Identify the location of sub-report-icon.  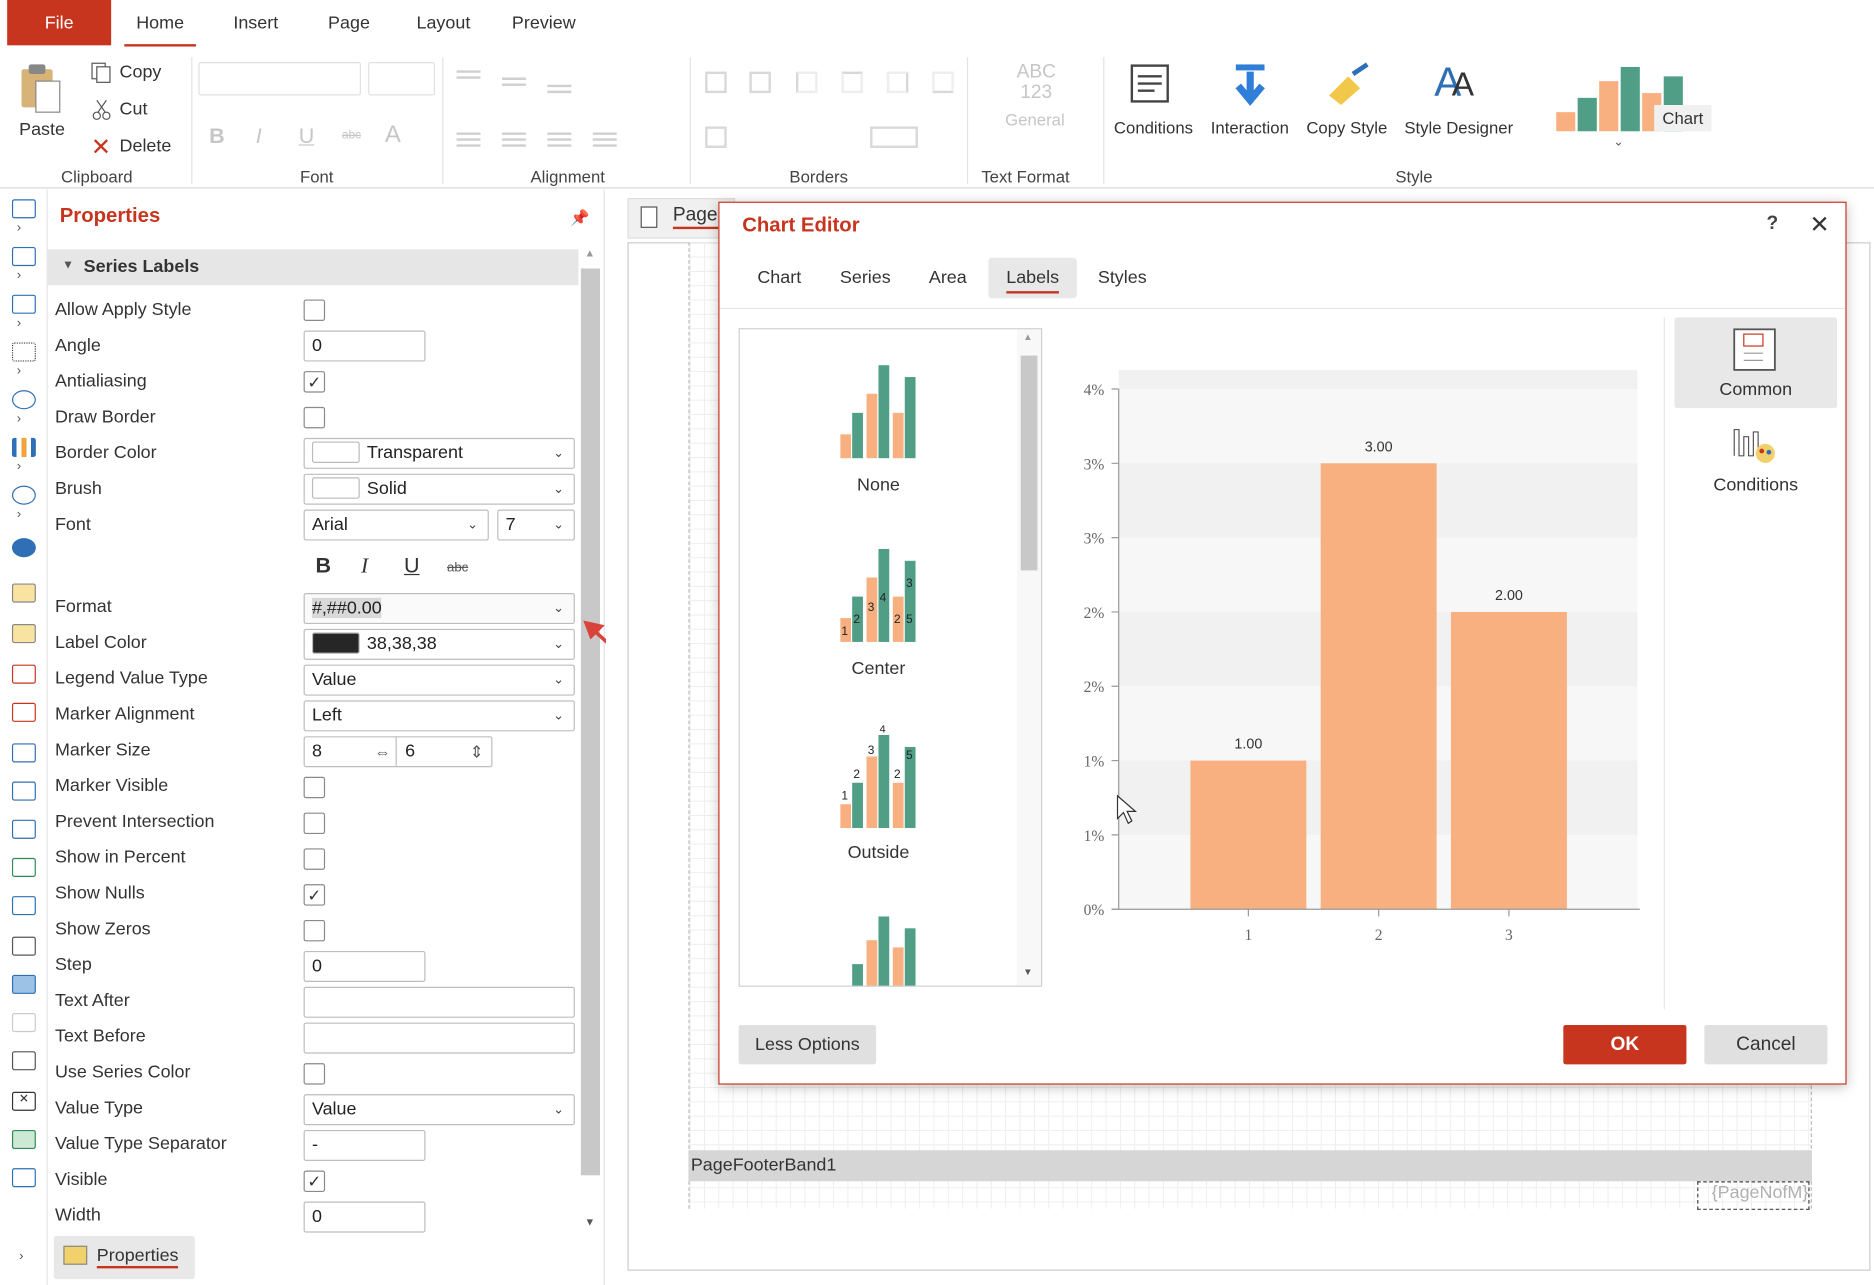
(23, 906).